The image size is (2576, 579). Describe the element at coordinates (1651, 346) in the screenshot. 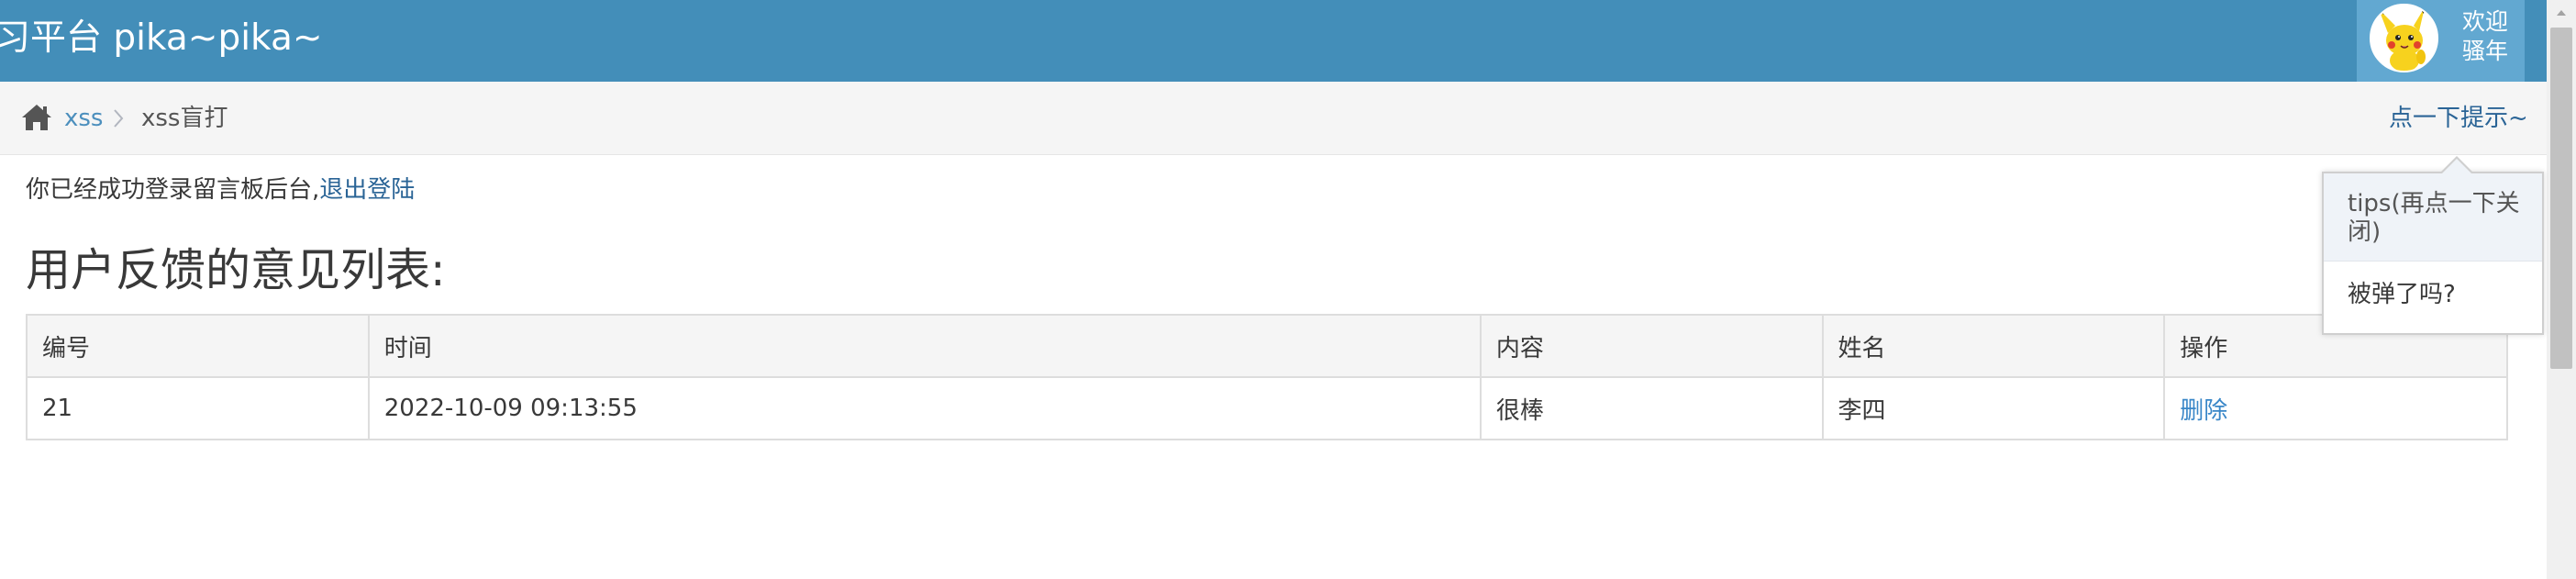

I see `column-header-content: 内容` at that location.